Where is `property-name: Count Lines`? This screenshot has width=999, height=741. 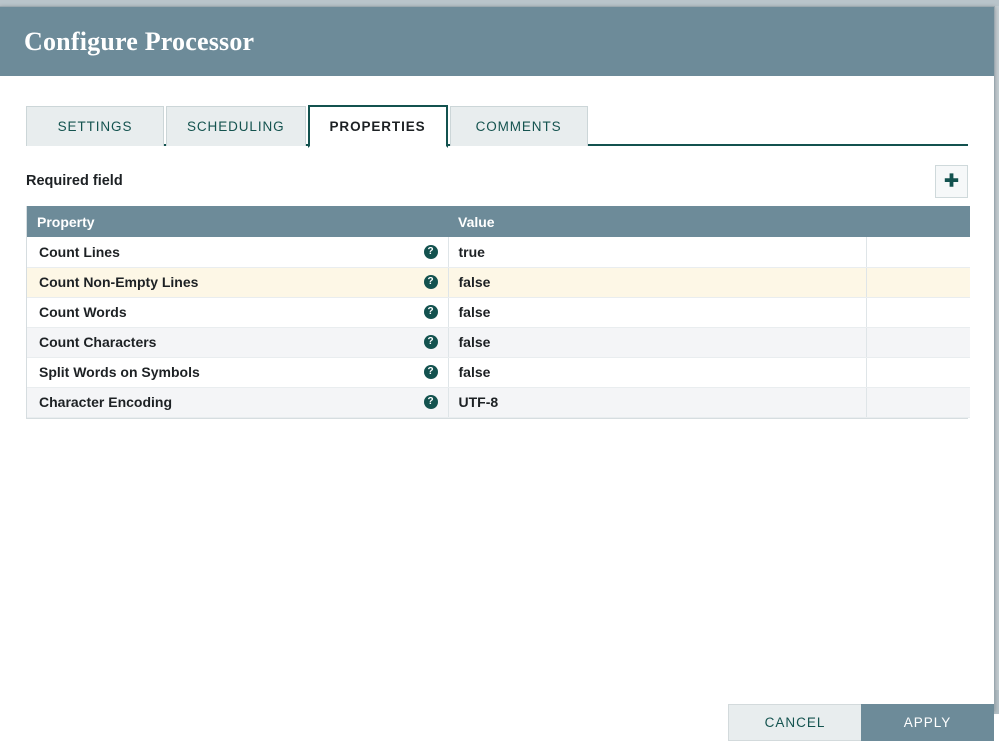
property-name: Count Lines is located at coordinates (79, 252).